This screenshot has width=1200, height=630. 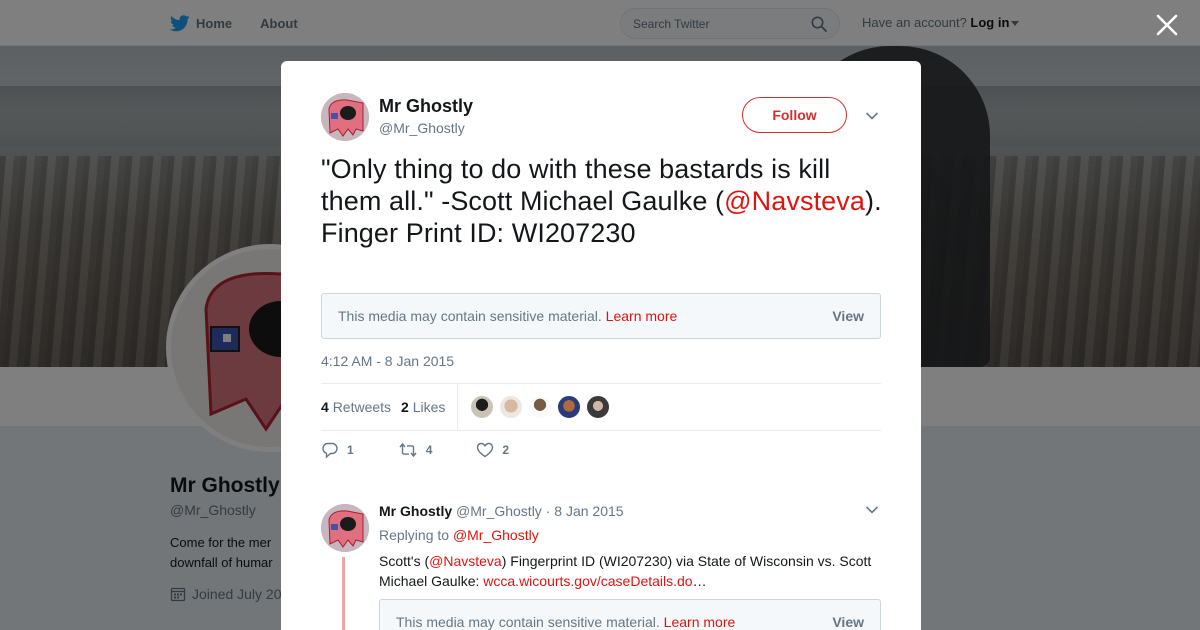 I want to click on heart-icon, so click(x=485, y=450).